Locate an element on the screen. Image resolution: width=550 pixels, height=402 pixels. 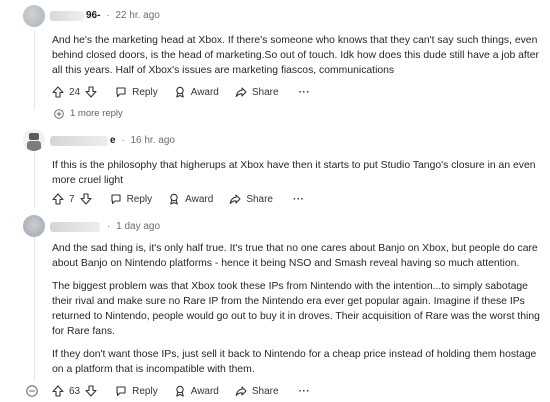
timestamp: 16 hr. ago is located at coordinates (152, 140).